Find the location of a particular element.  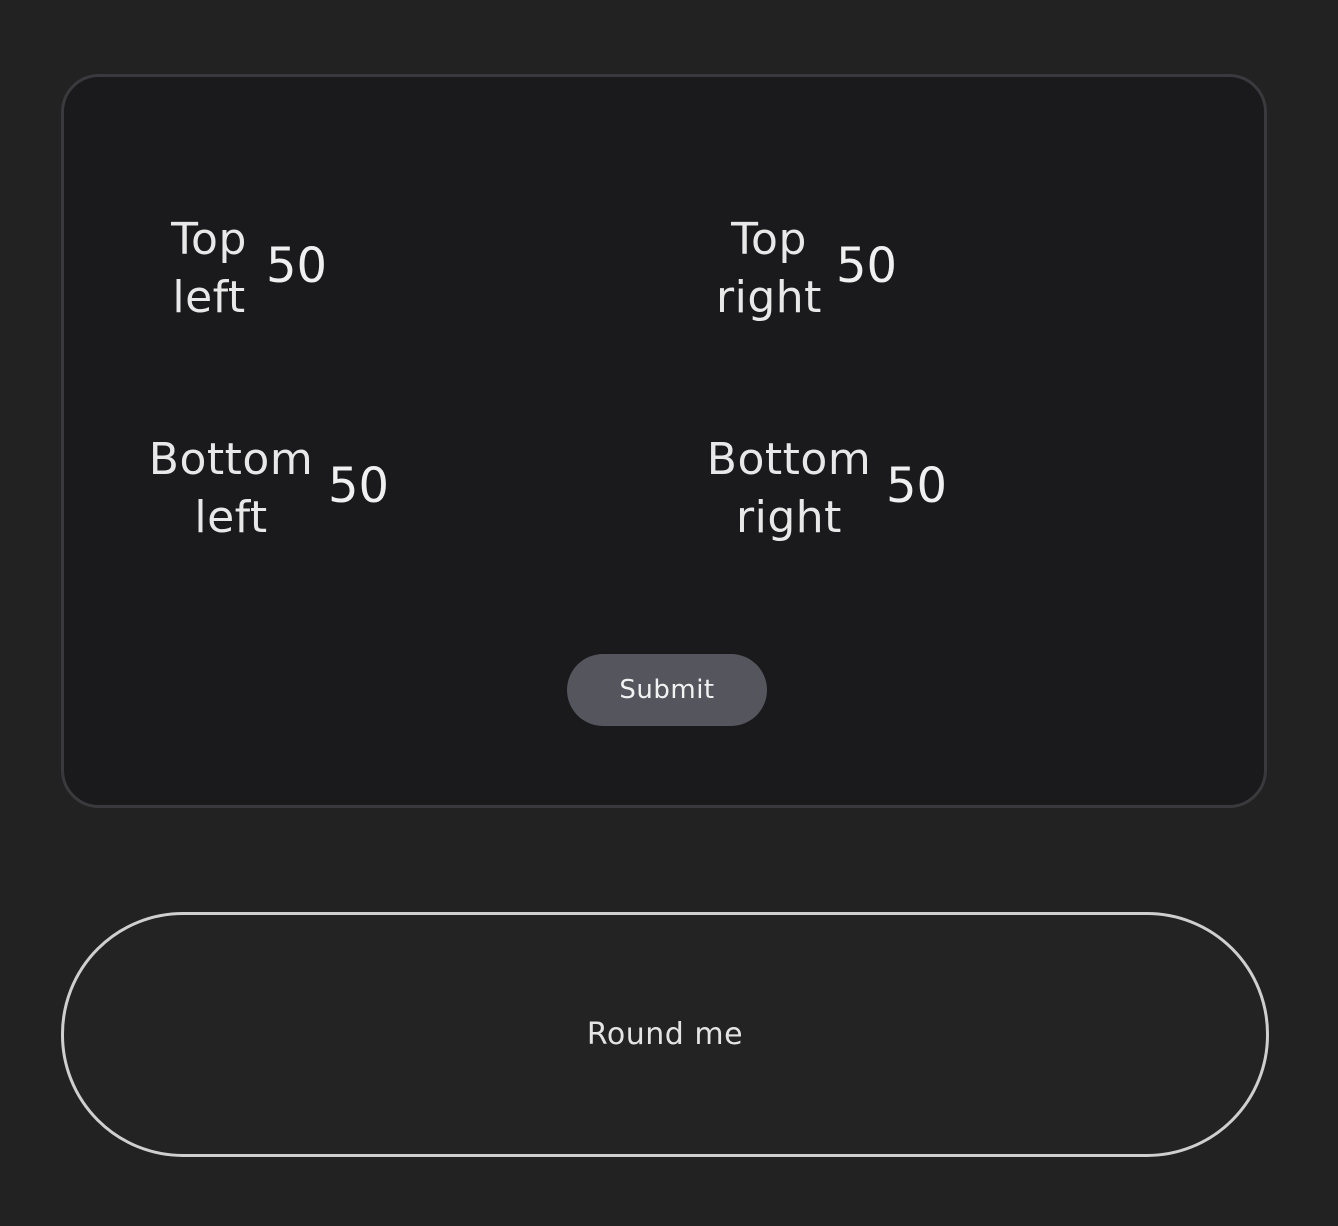

bottom-left-input is located at coordinates (373, 486).